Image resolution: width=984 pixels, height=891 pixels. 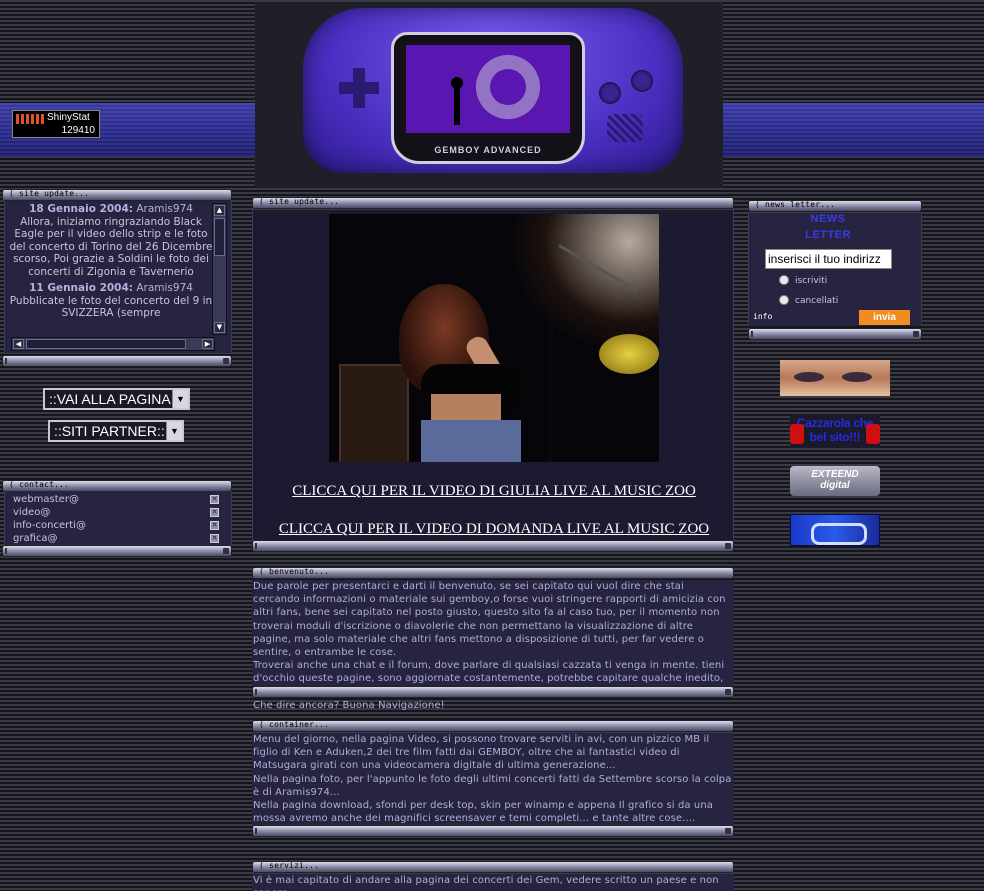 I want to click on contact-footer, so click(x=117, y=551).